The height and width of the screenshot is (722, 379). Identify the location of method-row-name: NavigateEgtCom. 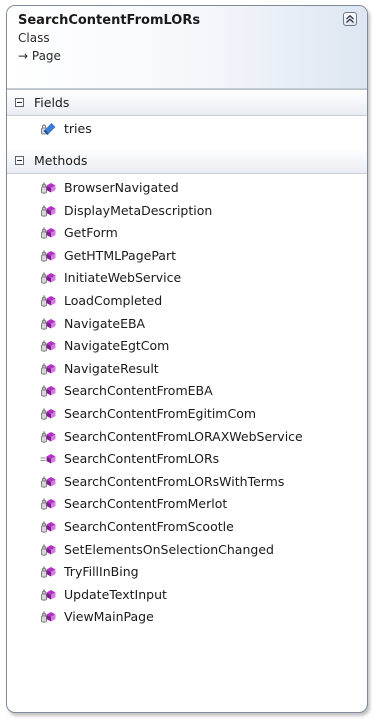
(117, 346).